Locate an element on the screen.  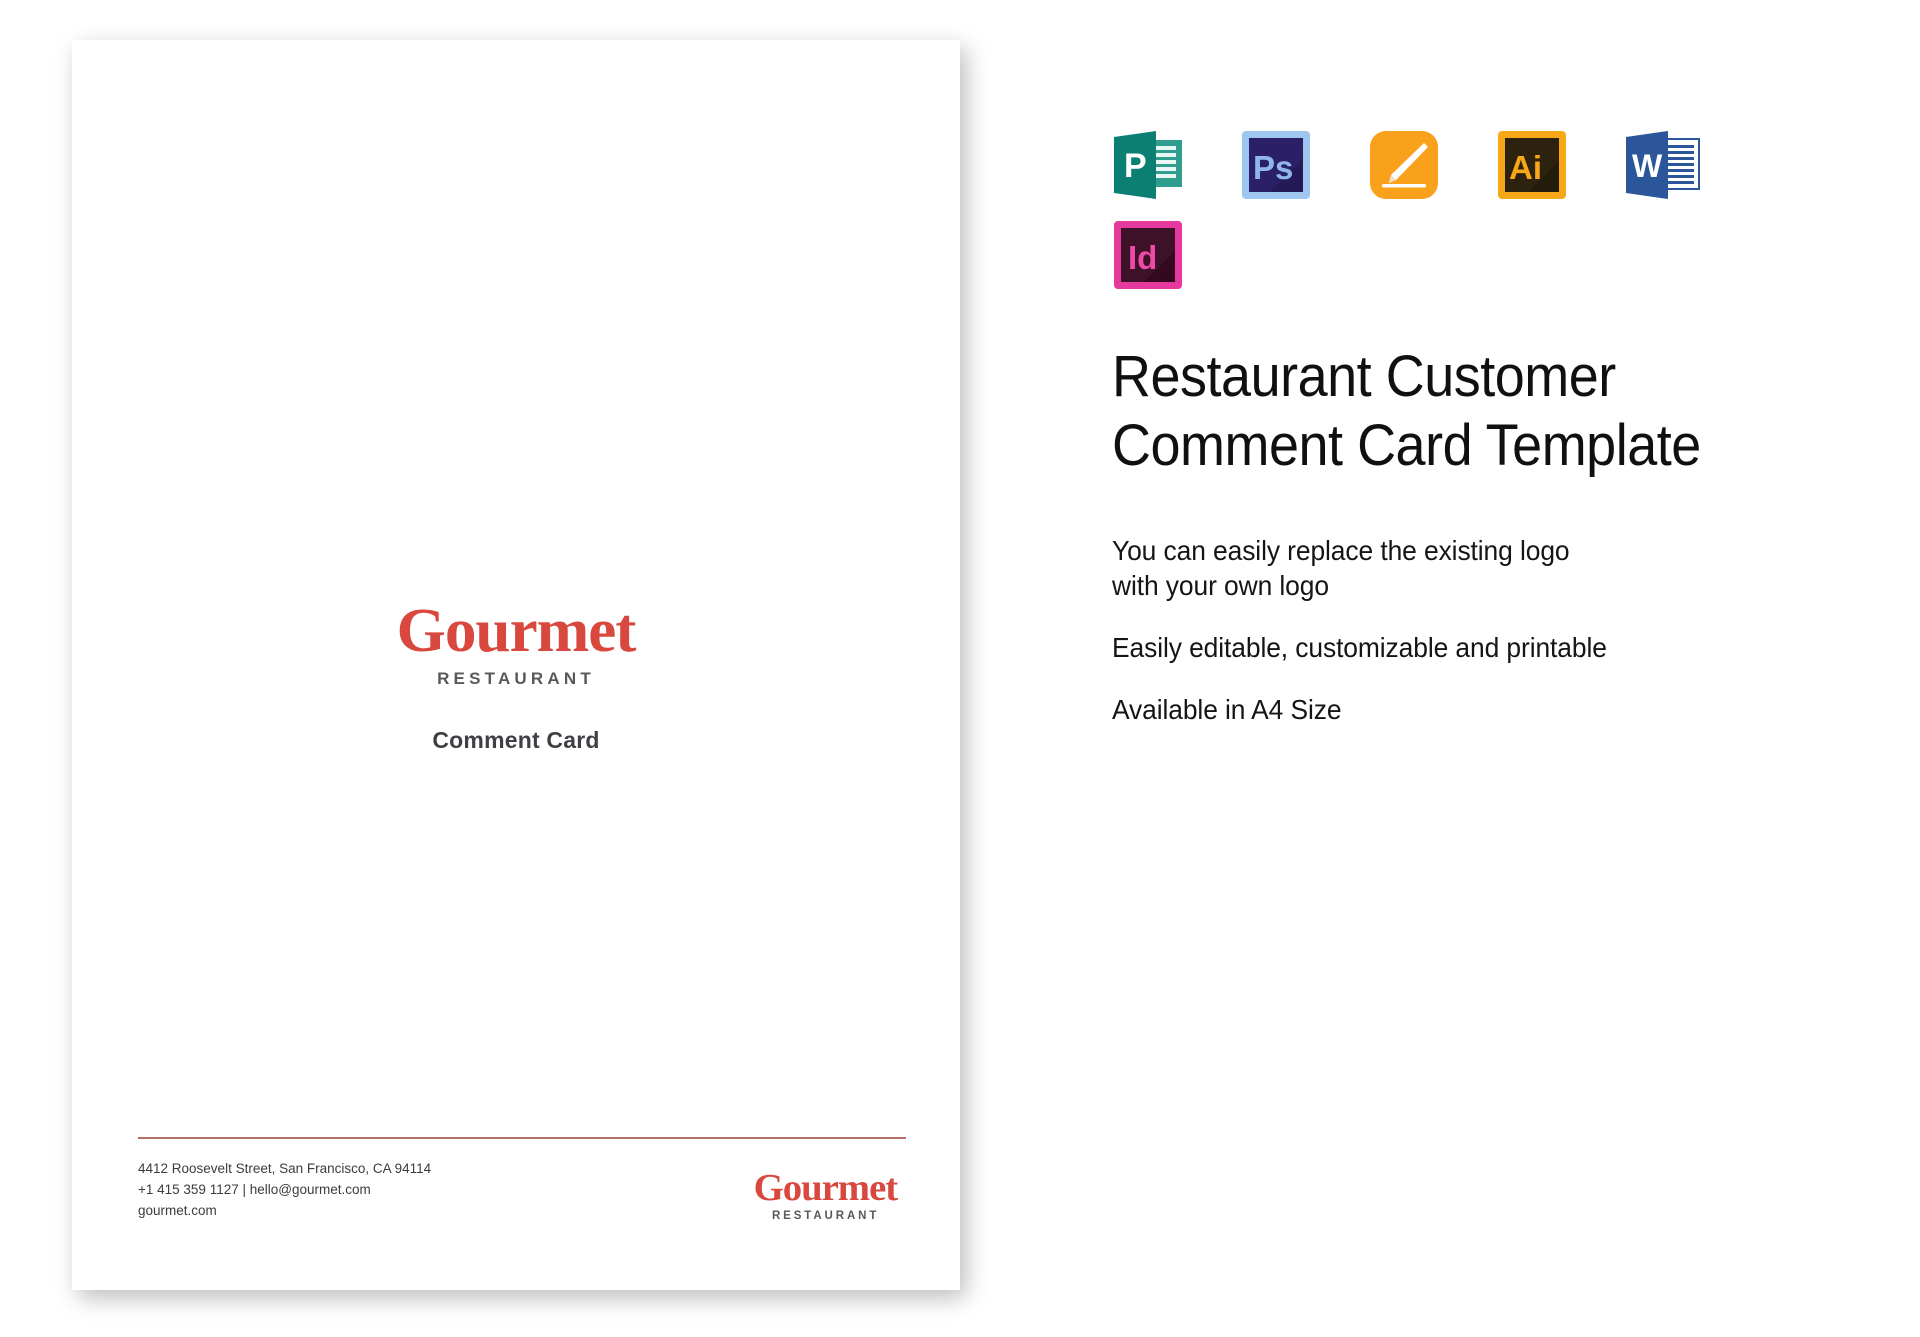
apple-pages-icon is located at coordinates (1404, 165).